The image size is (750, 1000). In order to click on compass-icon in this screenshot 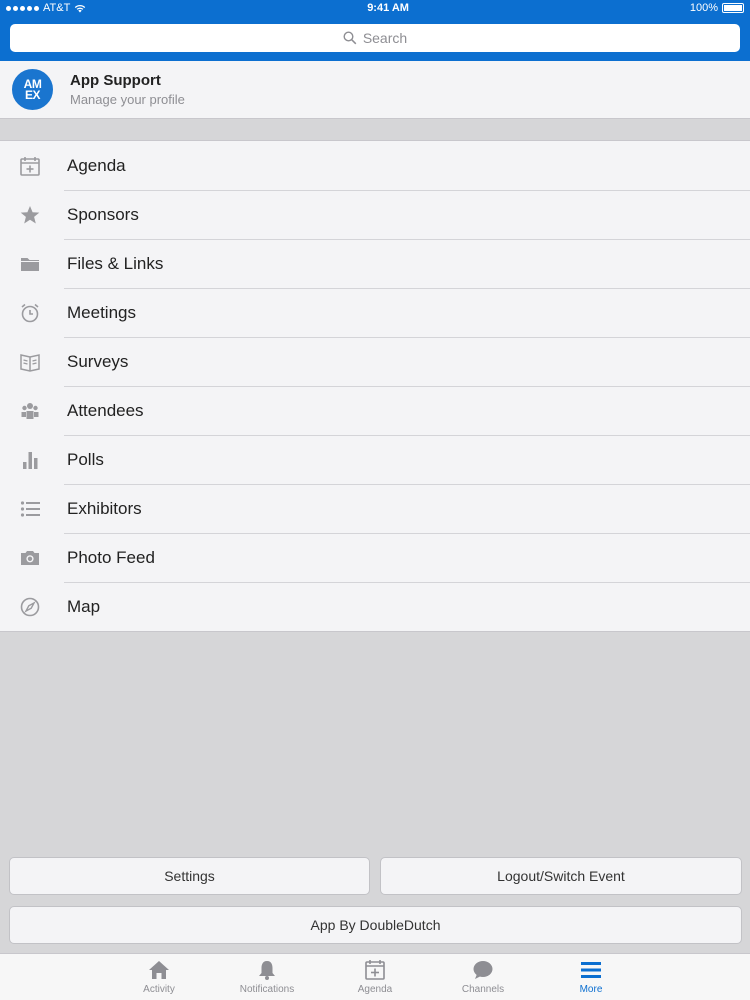, I will do `click(30, 607)`.